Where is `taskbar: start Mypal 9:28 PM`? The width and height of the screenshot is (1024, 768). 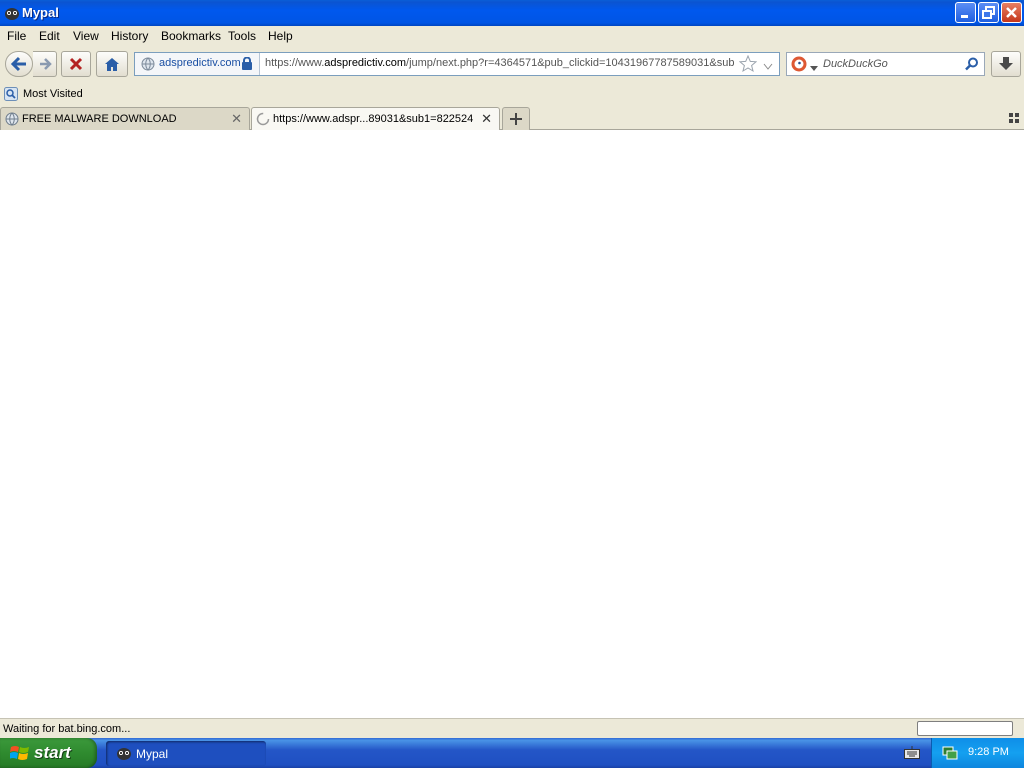
taskbar: start Mypal 9:28 PM is located at coordinates (512, 753).